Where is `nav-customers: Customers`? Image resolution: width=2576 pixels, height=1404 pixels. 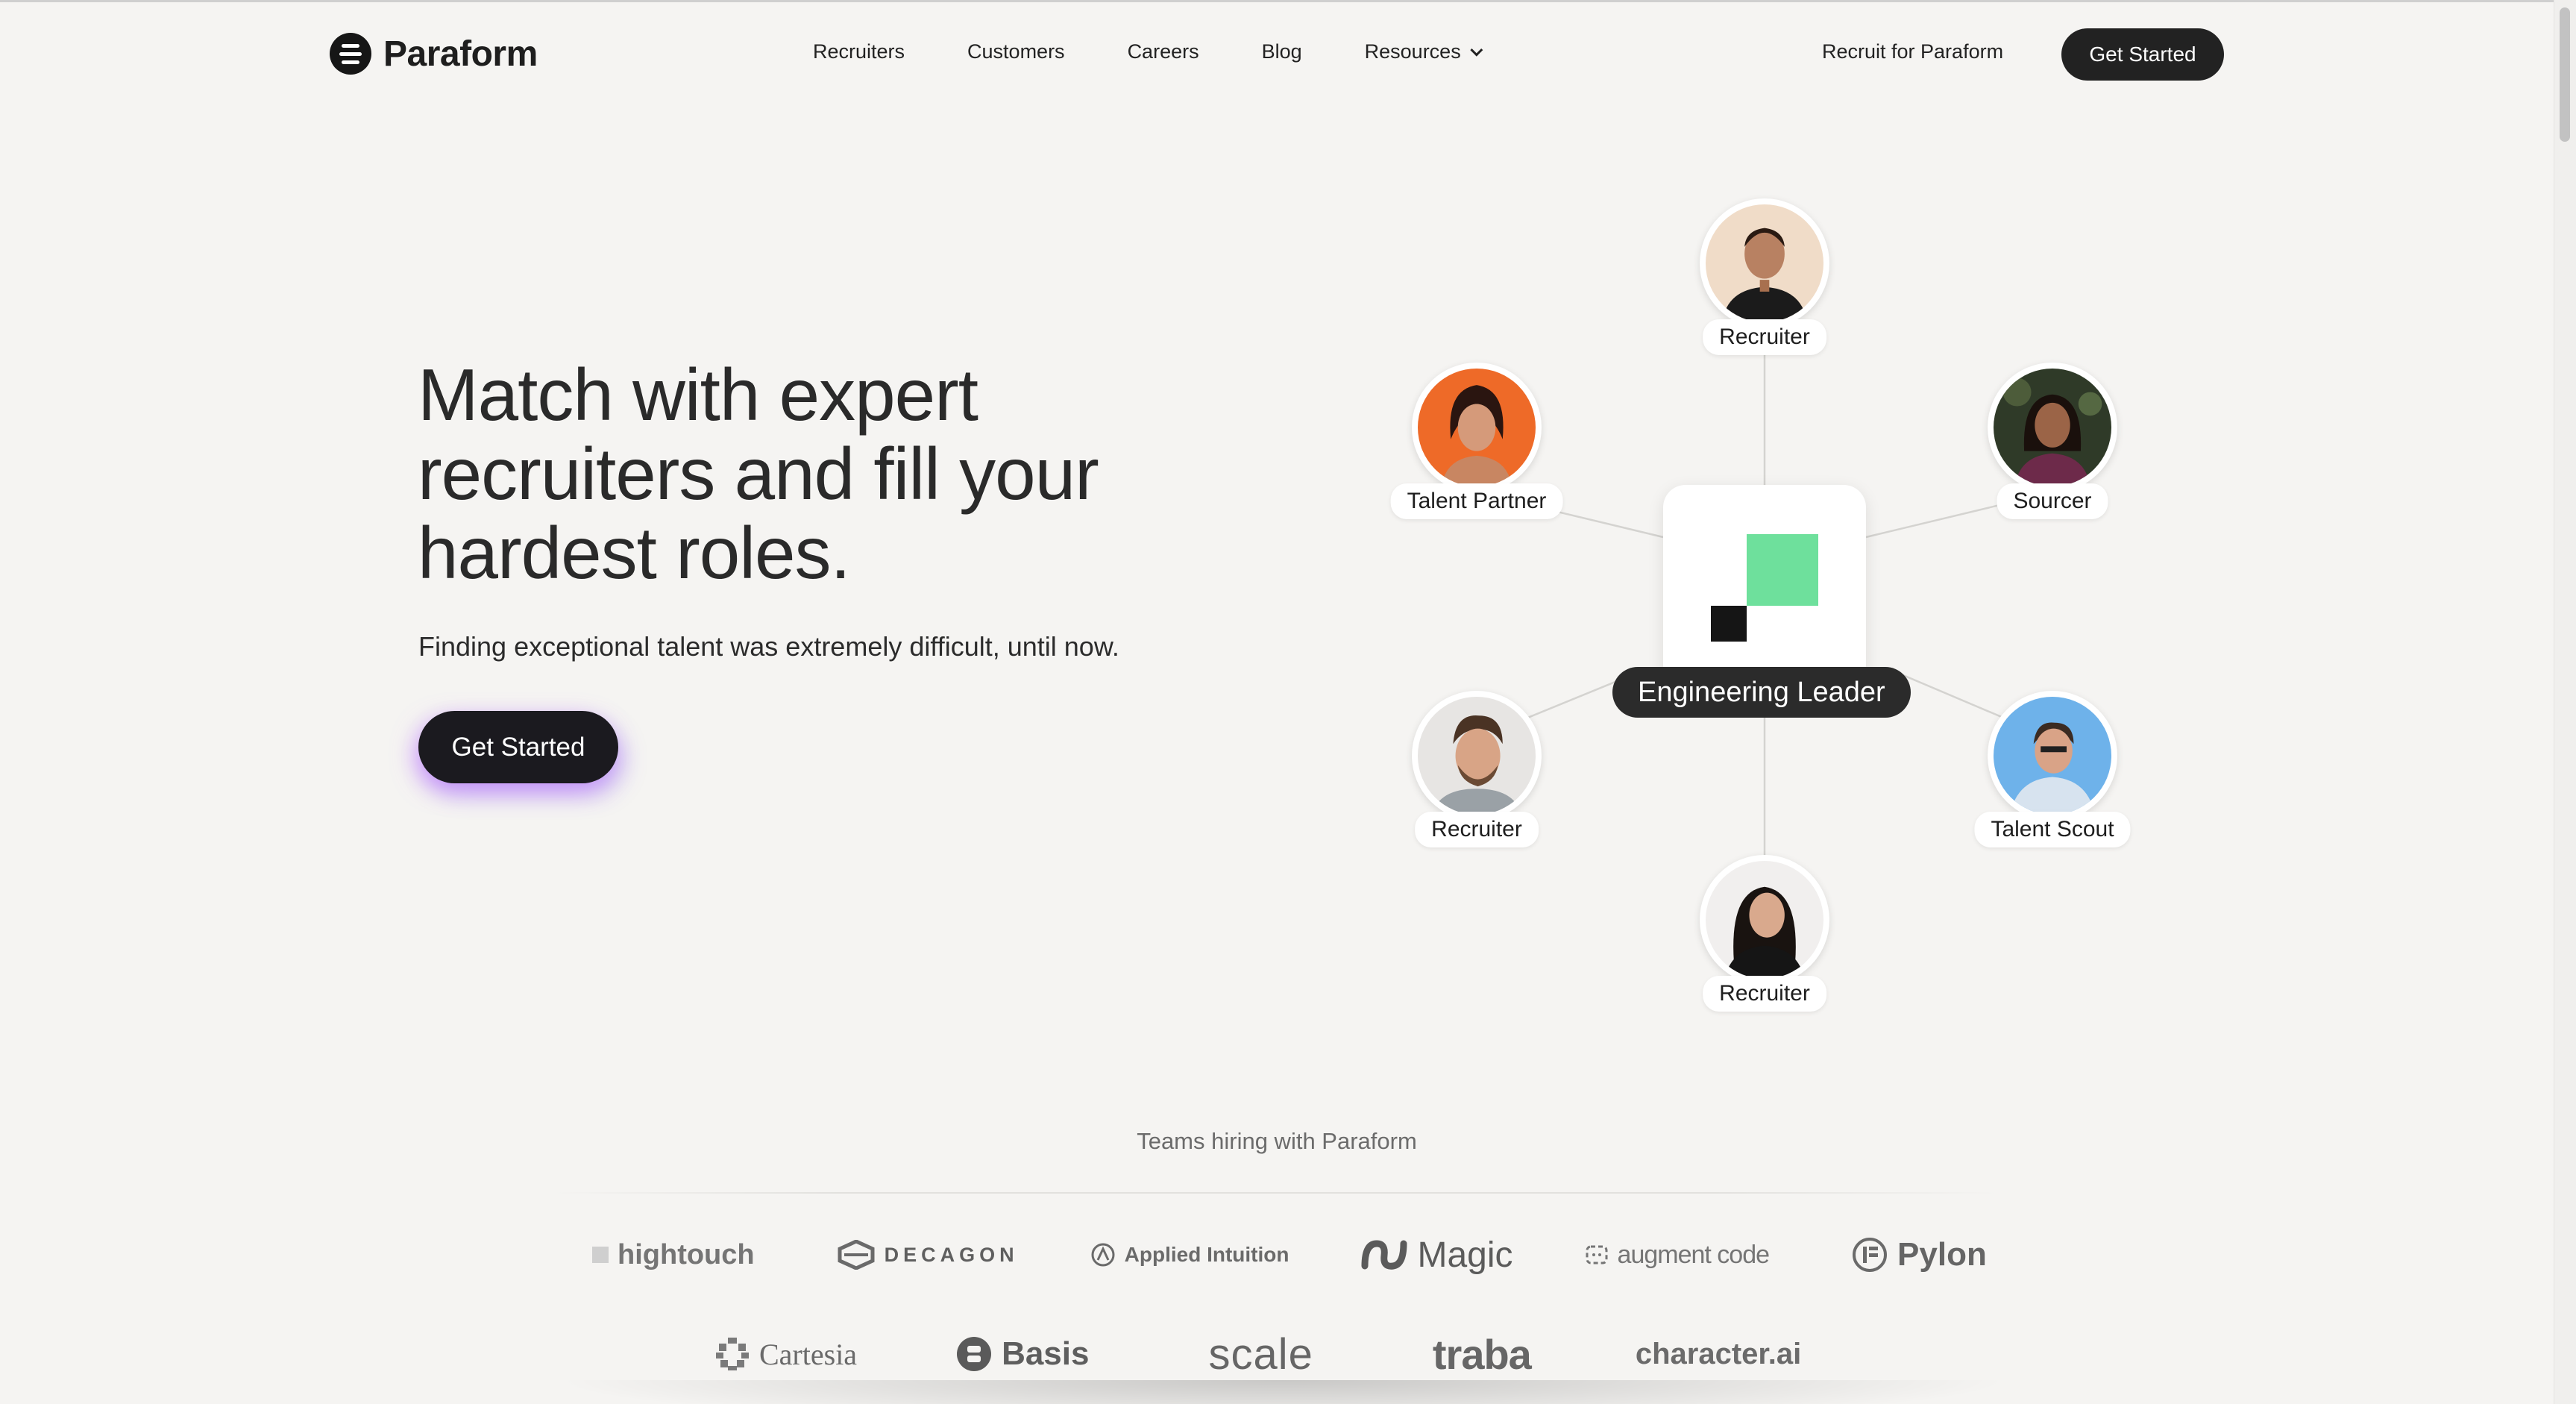
nav-customers: Customers is located at coordinates (1016, 51).